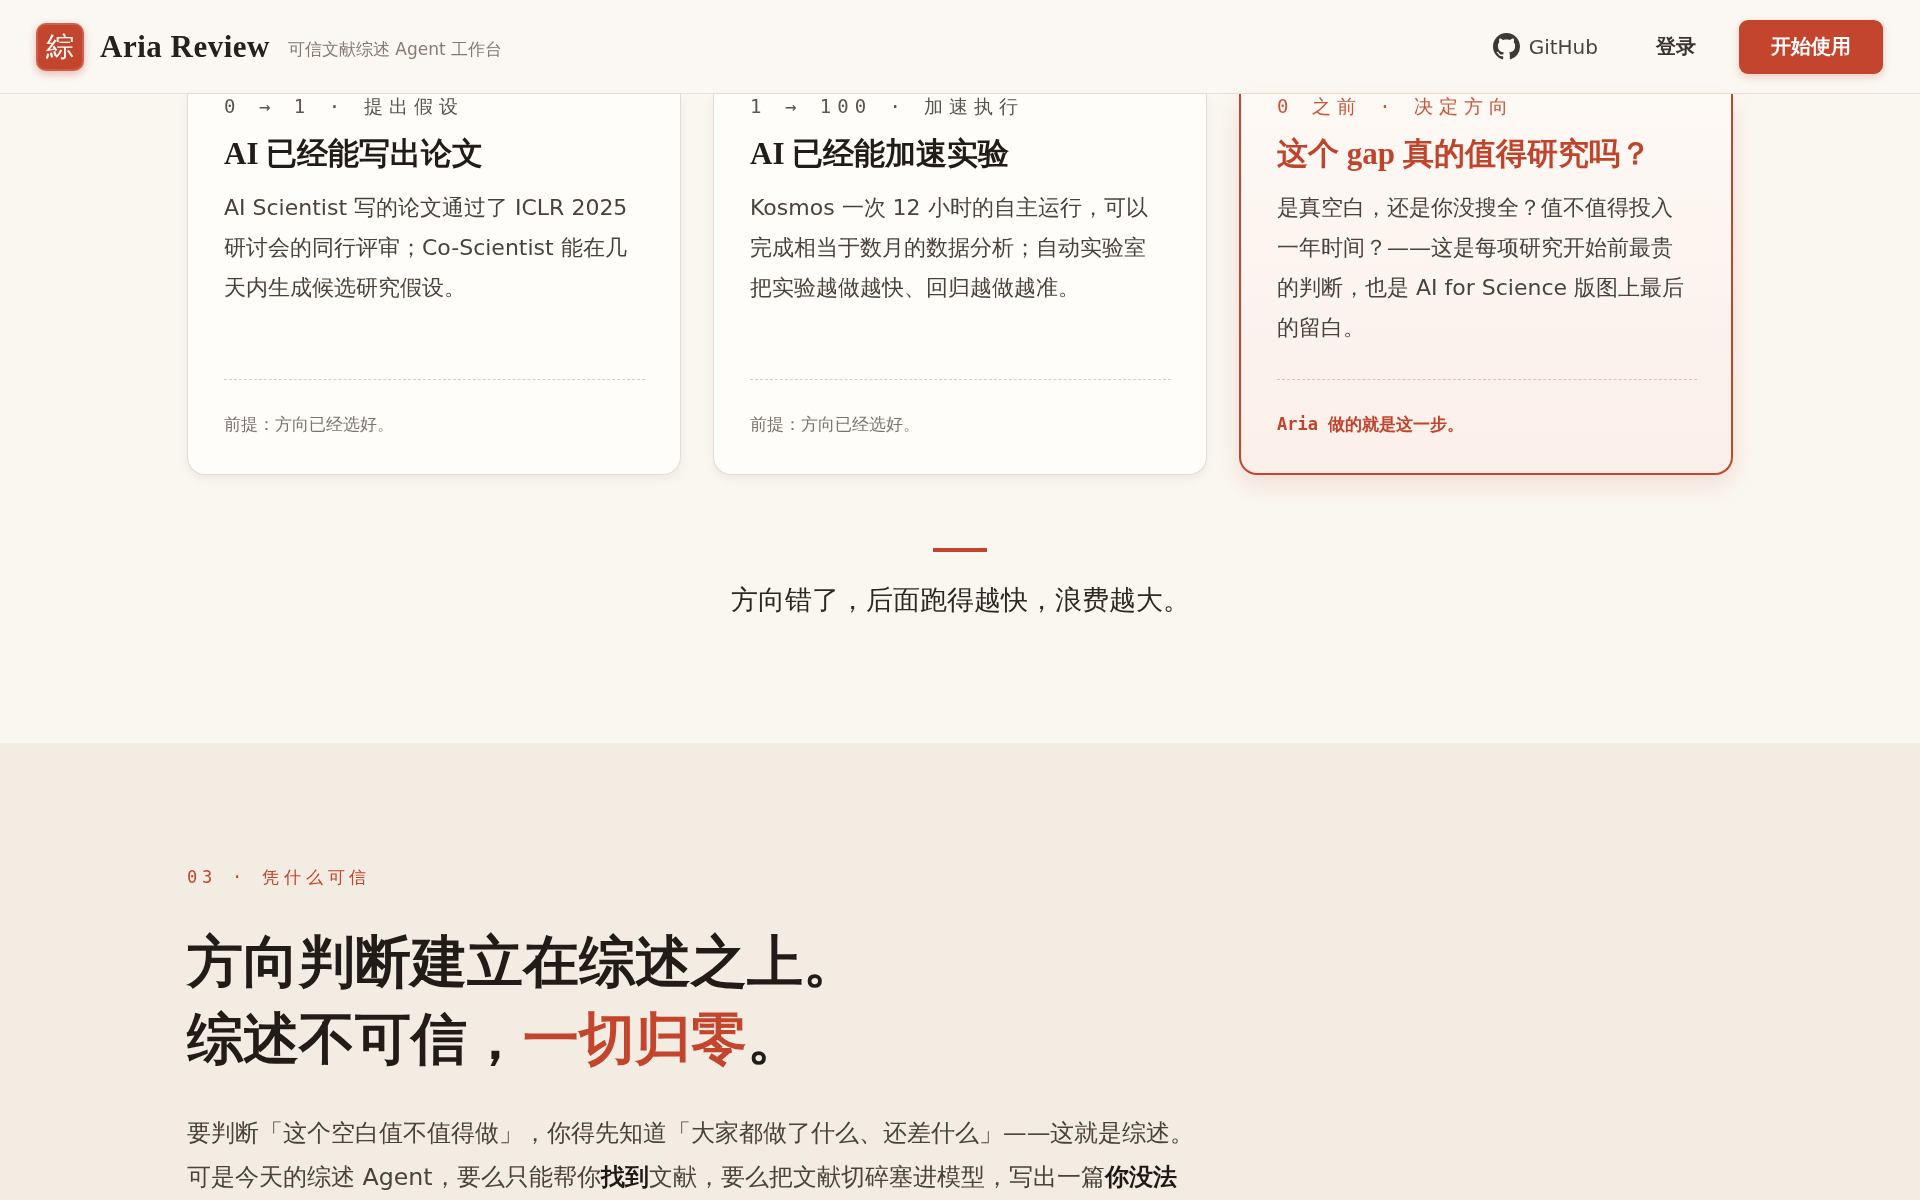 This screenshot has width=1920, height=1200. I want to click on logo-mark: 綜, so click(60, 46).